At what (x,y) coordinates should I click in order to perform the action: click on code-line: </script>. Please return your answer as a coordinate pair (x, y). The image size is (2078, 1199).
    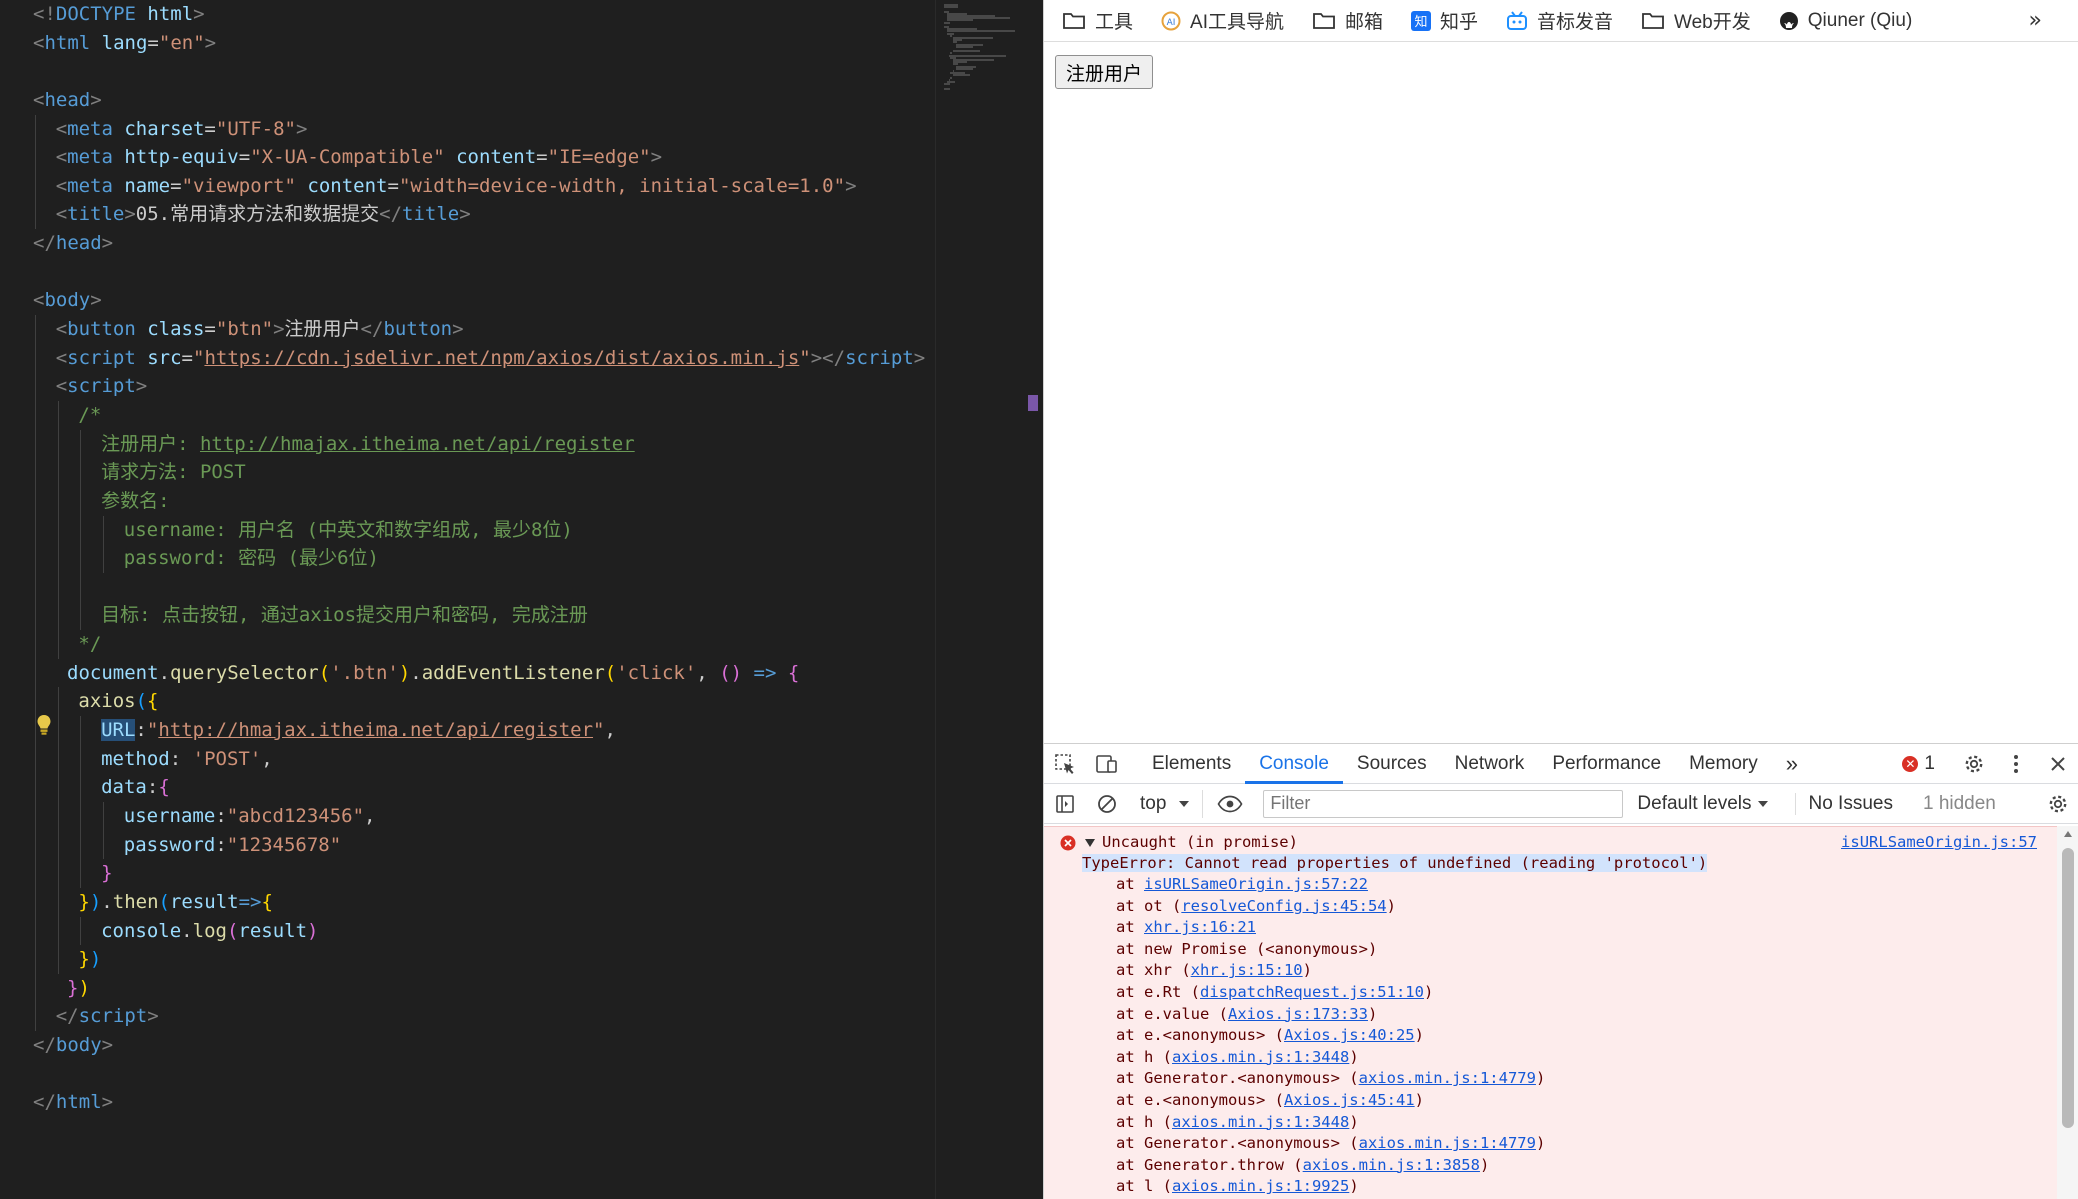
    Looking at the image, I should click on (467, 1017).